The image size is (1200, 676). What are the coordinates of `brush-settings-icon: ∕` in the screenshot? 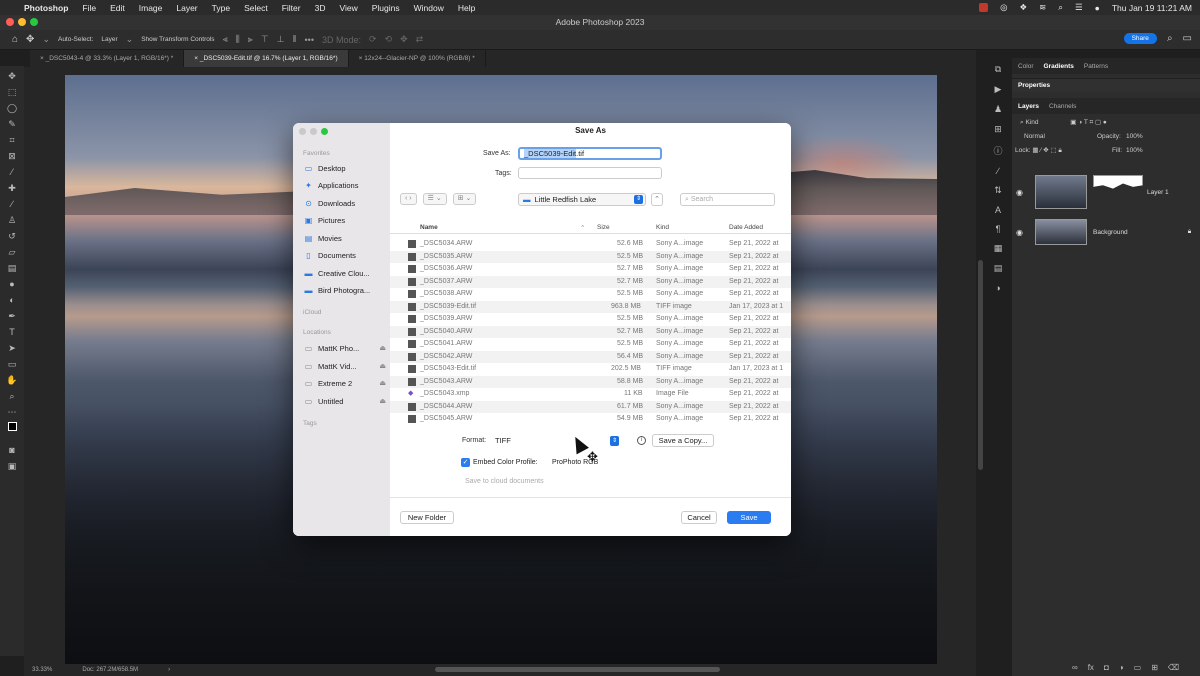 It's located at (998, 171).